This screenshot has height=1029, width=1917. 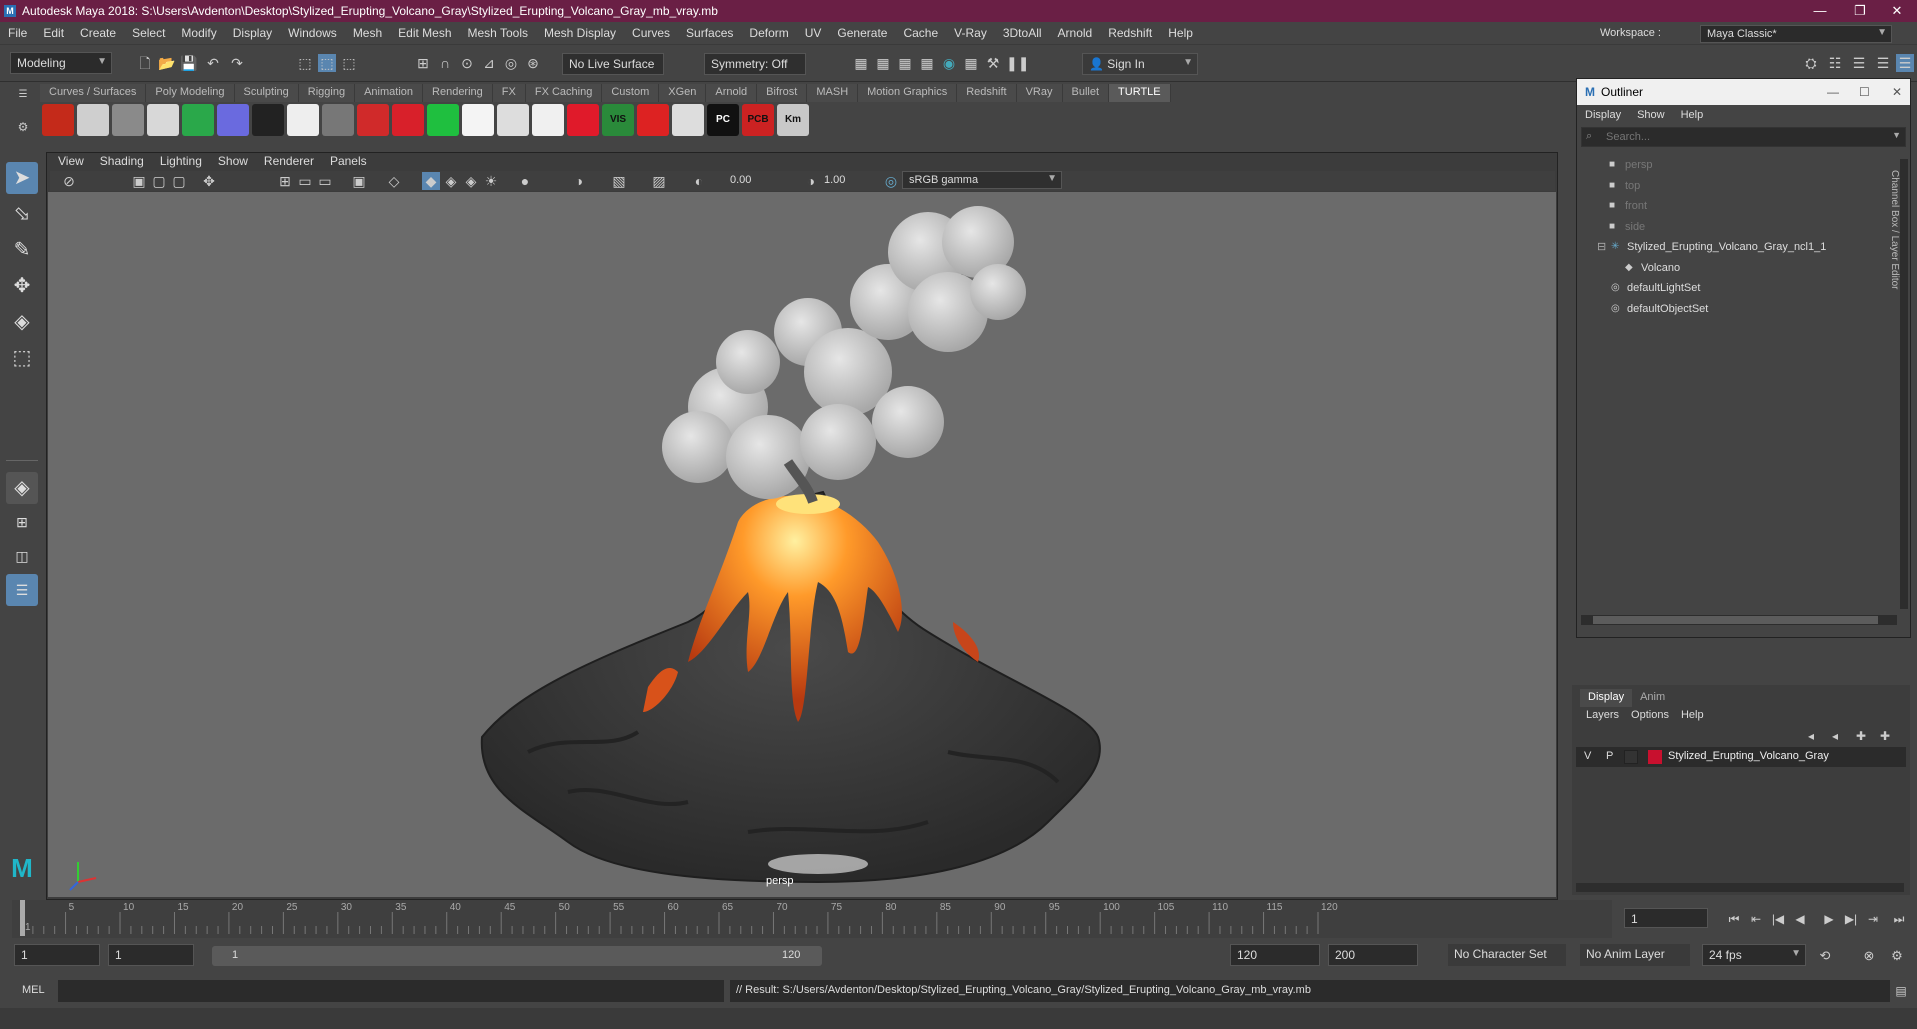 I want to click on open-scene-icon: 📂, so click(x=167, y=63).